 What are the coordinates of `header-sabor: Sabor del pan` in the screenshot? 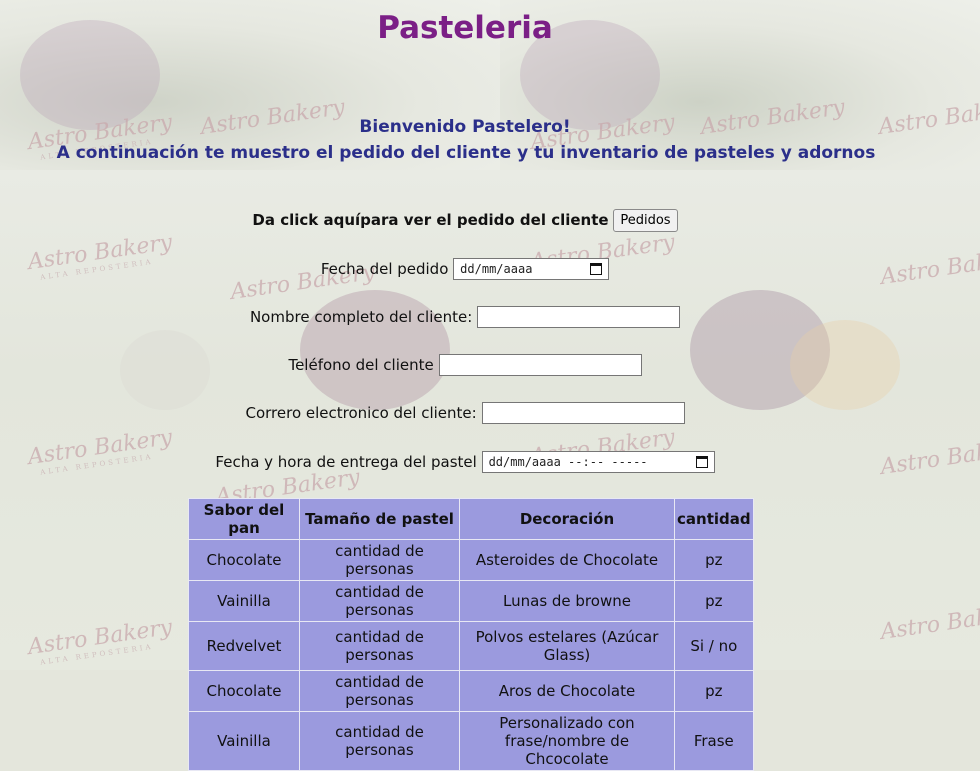 It's located at (244, 519).